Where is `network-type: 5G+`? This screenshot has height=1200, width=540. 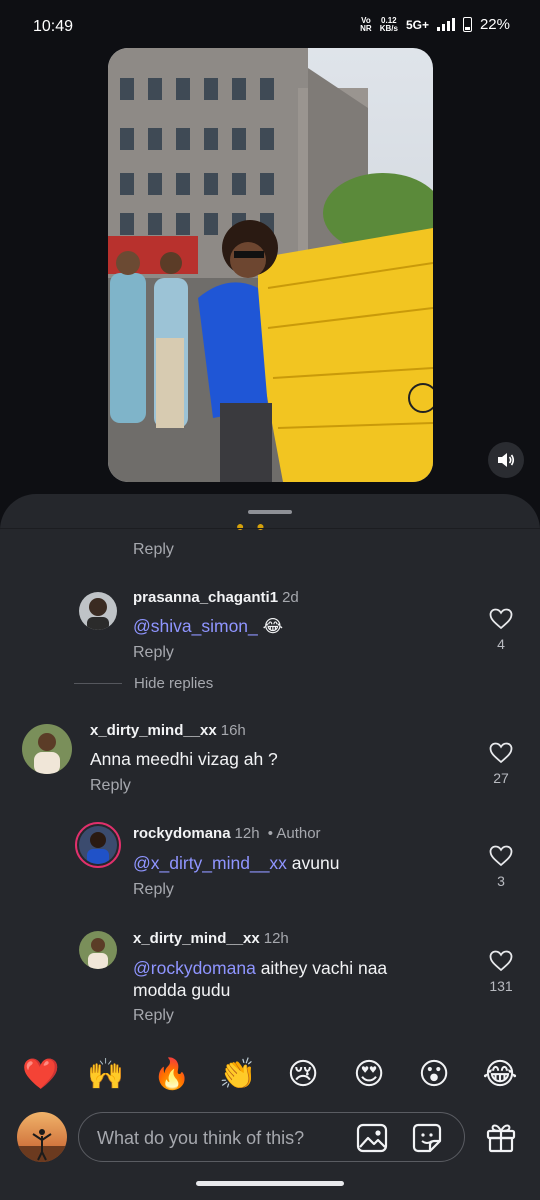
network-type: 5G+ is located at coordinates (417, 24).